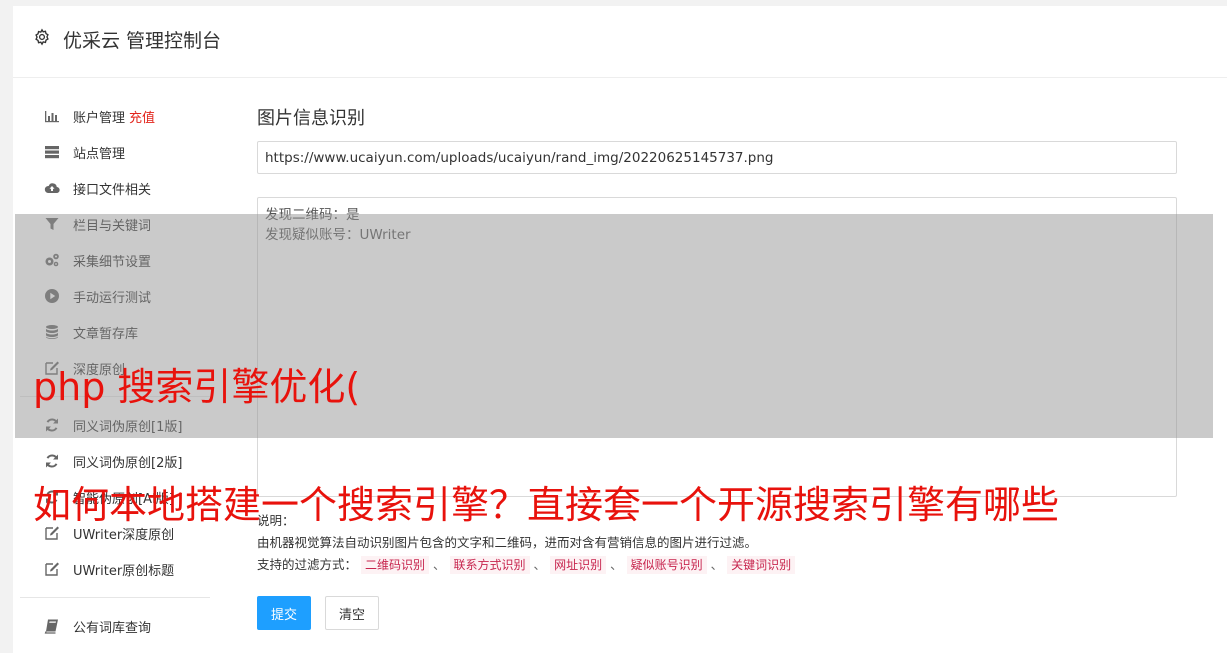  I want to click on page-title: 优采云 管理控制台, so click(142, 41).